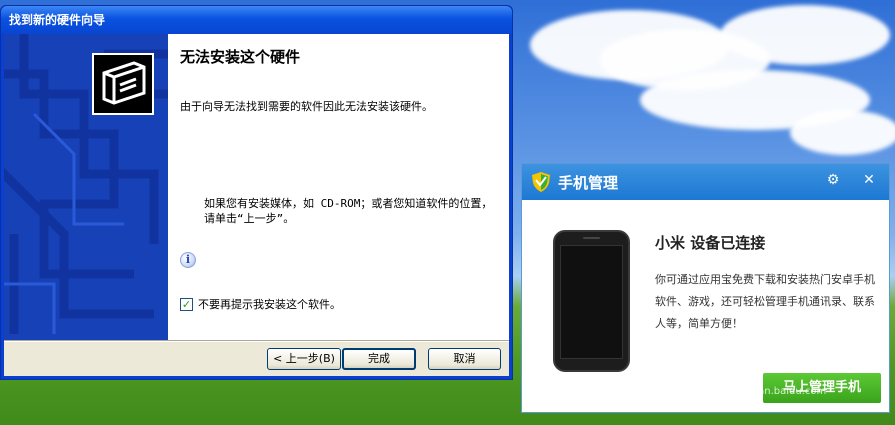 This screenshot has width=895, height=425. What do you see at coordinates (379, 359) in the screenshot?
I see `finish-button: 完成` at bounding box center [379, 359].